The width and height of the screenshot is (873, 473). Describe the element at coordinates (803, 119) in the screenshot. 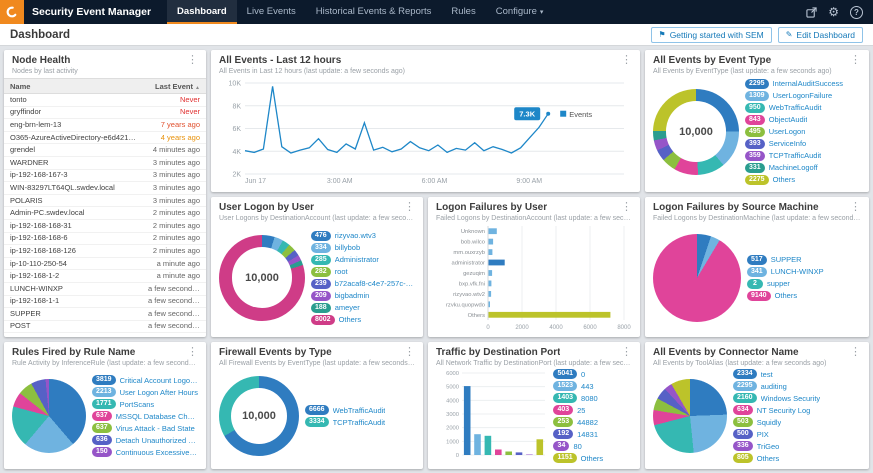

I see `legend-item: 843 ObjectAudit` at that location.